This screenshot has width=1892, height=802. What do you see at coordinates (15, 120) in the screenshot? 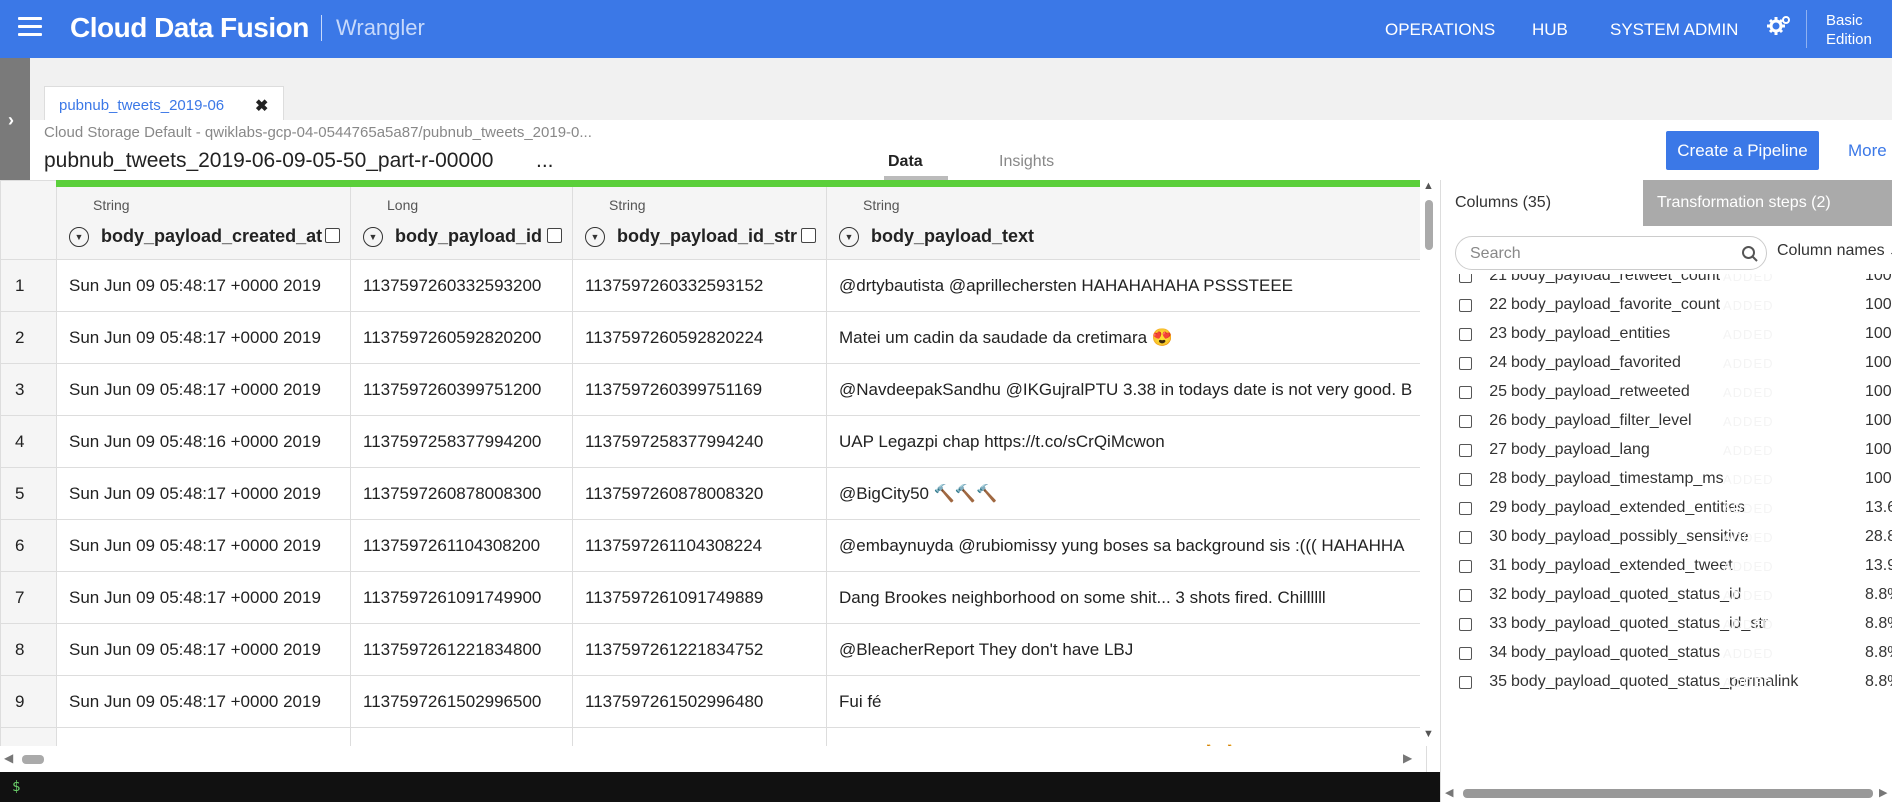
I see `sidebar-toggle: ›` at bounding box center [15, 120].